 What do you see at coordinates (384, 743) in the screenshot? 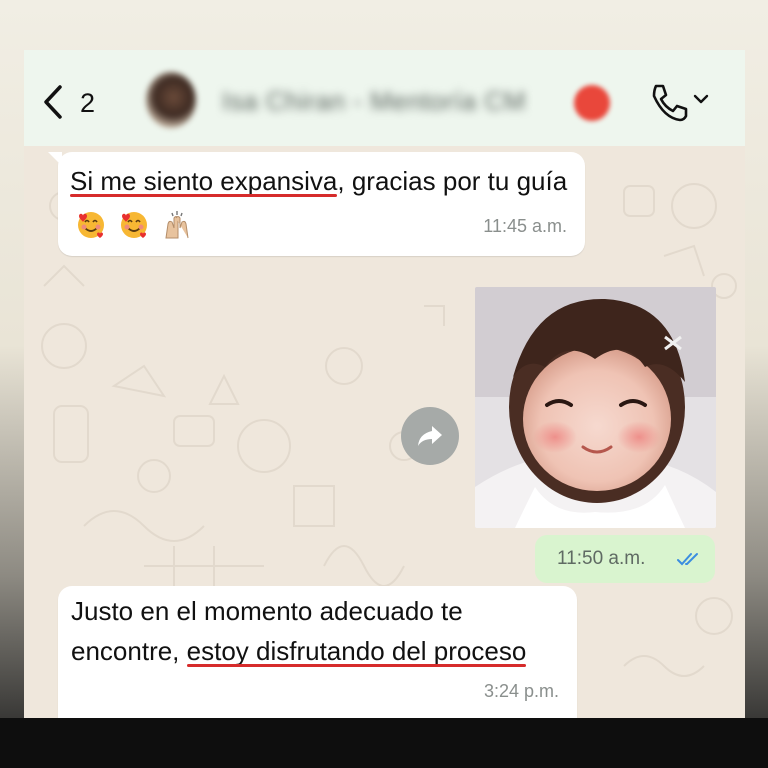
I see `footer-bar` at bounding box center [384, 743].